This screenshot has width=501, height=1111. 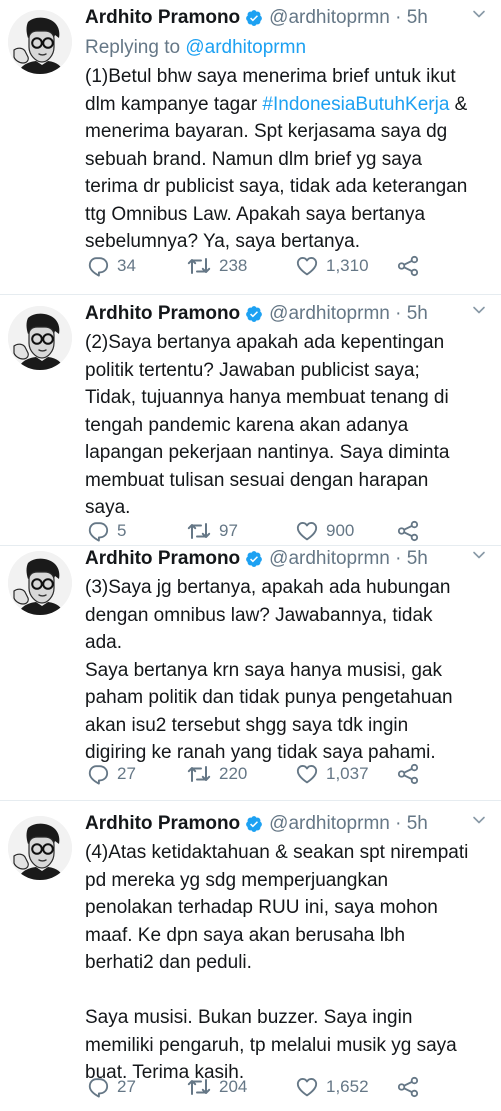 What do you see at coordinates (133, 47) in the screenshot?
I see `replying-to-label: Replying to` at bounding box center [133, 47].